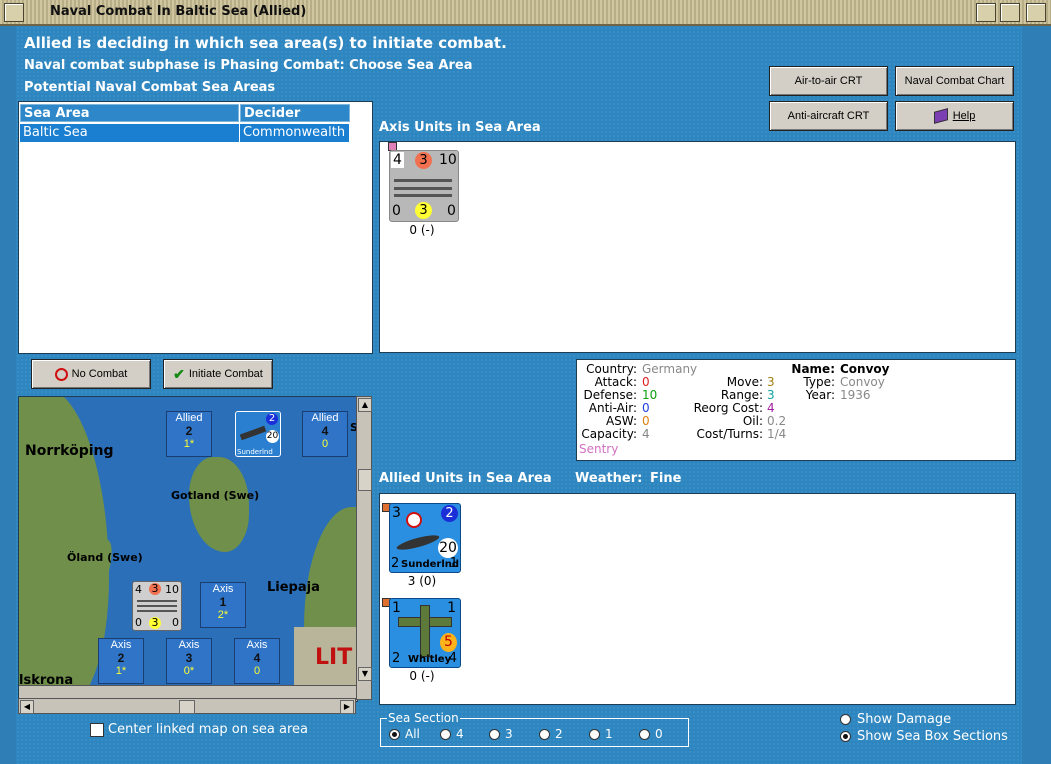 The image size is (1051, 764). What do you see at coordinates (741, 395) in the screenshot?
I see `info-range-label: Range:` at bounding box center [741, 395].